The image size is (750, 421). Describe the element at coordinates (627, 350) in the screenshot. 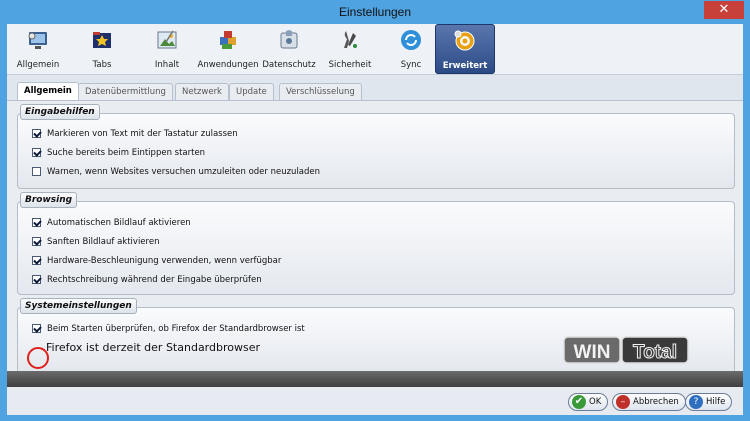

I see `wintotal-watermark-logo: WIN Total` at that location.